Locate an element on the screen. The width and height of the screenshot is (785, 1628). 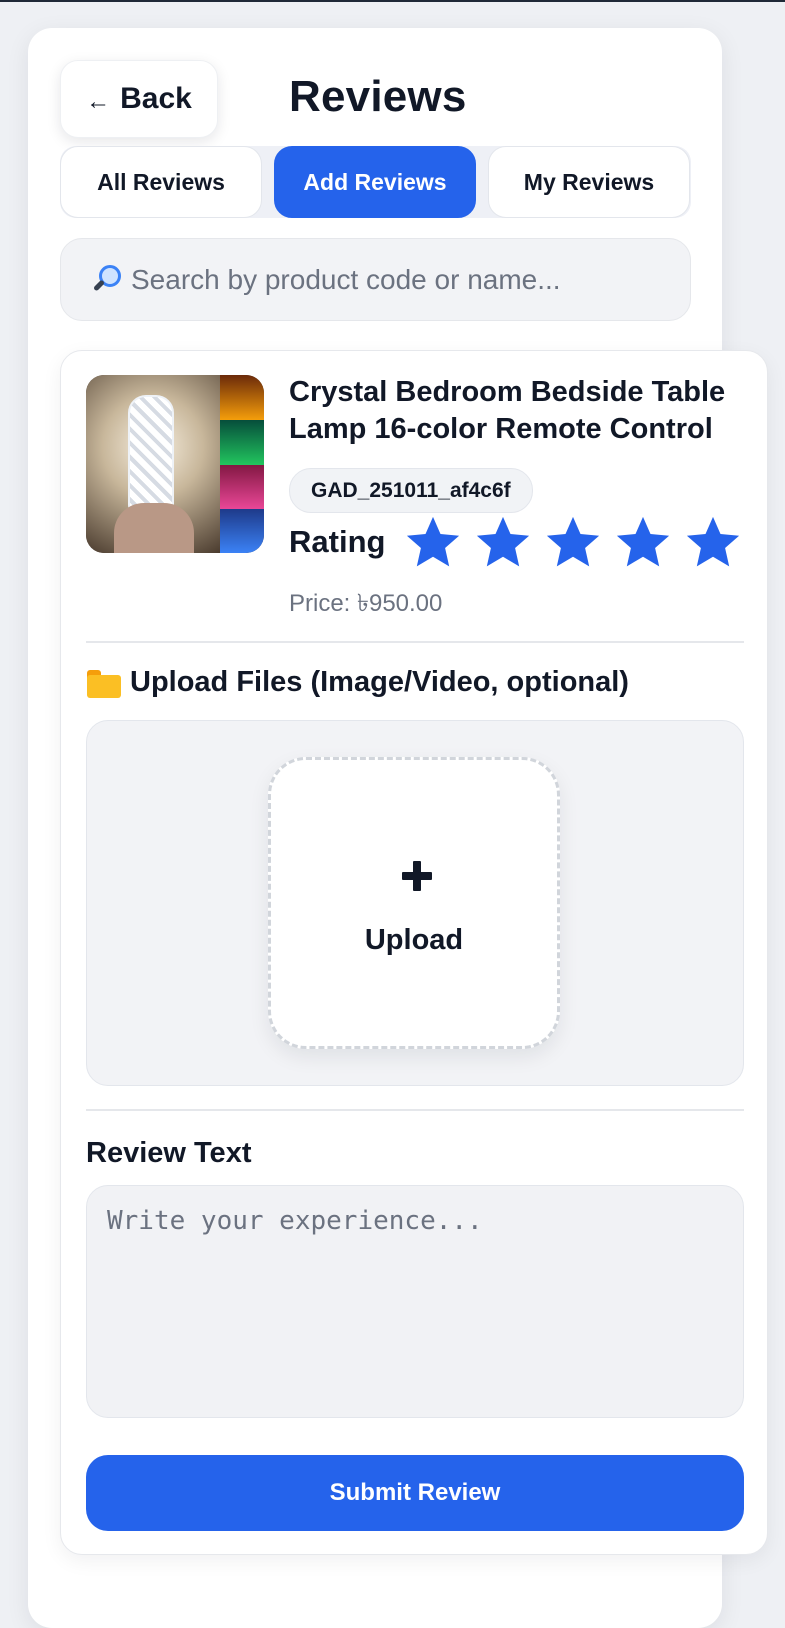
top-border is located at coordinates (392, 1).